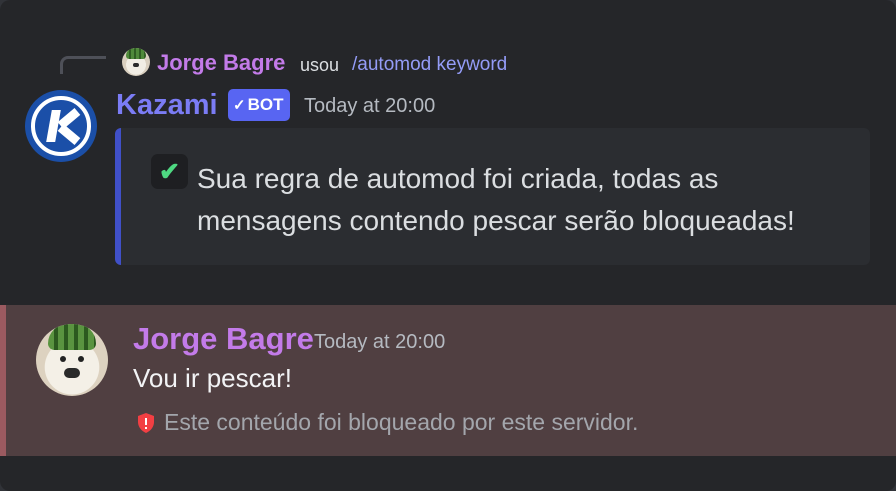 This screenshot has width=896, height=491. I want to click on check-icon: ✔, so click(169, 171).